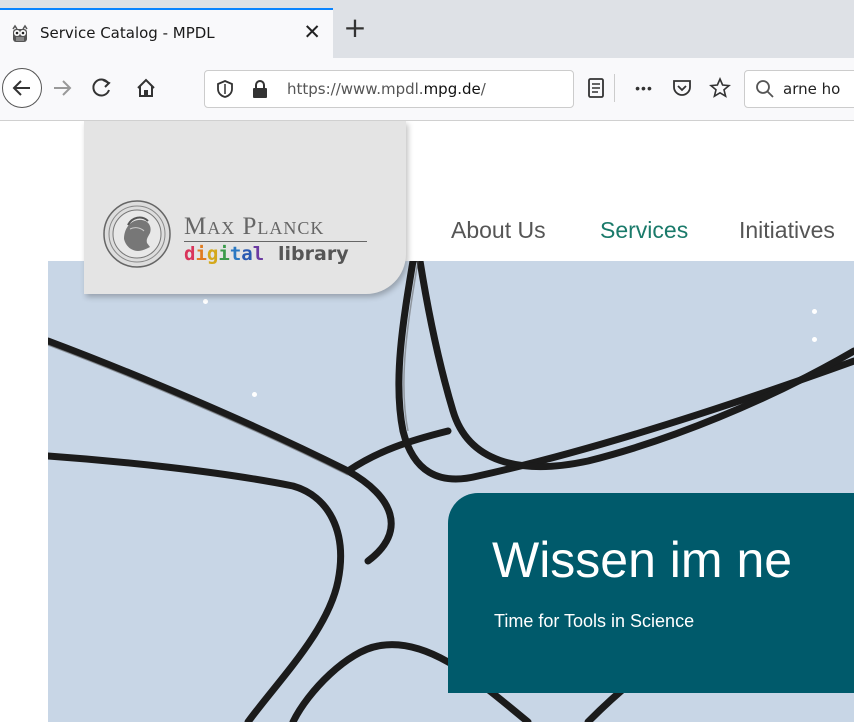  I want to click on forward-arrow-icon, so click(63, 88).